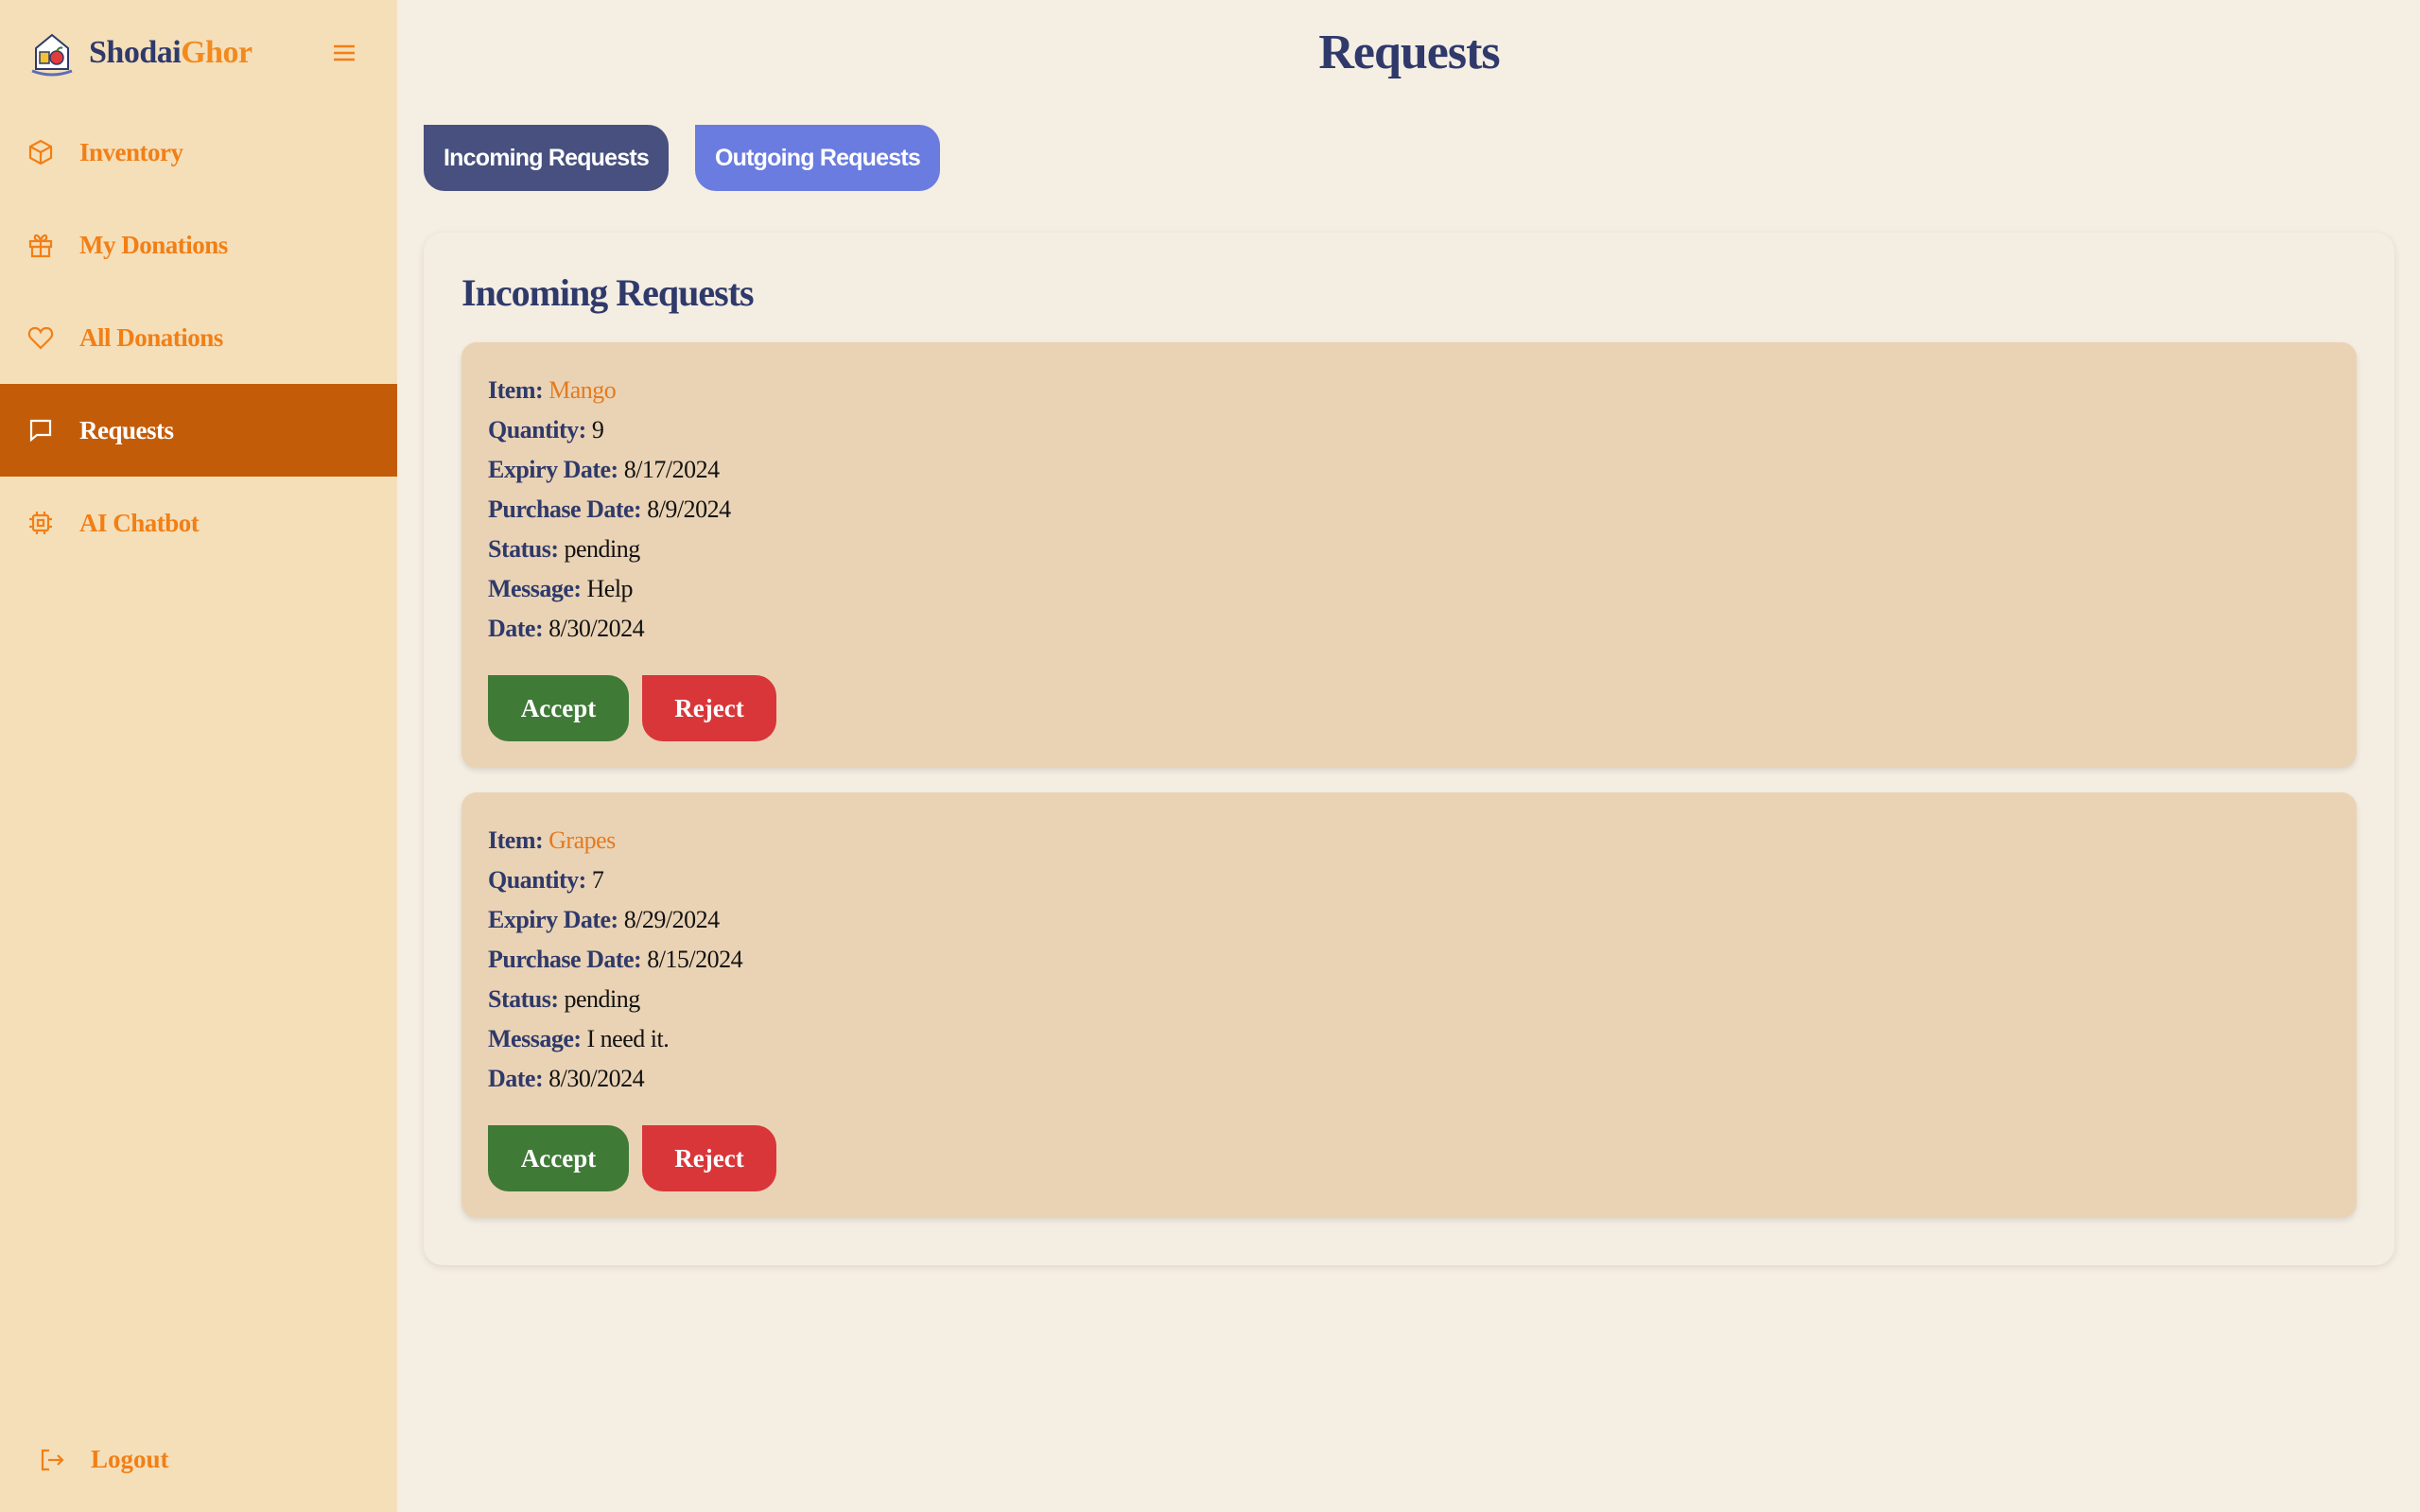  What do you see at coordinates (198, 430) in the screenshot?
I see `sidebar-item-requests: Requests` at bounding box center [198, 430].